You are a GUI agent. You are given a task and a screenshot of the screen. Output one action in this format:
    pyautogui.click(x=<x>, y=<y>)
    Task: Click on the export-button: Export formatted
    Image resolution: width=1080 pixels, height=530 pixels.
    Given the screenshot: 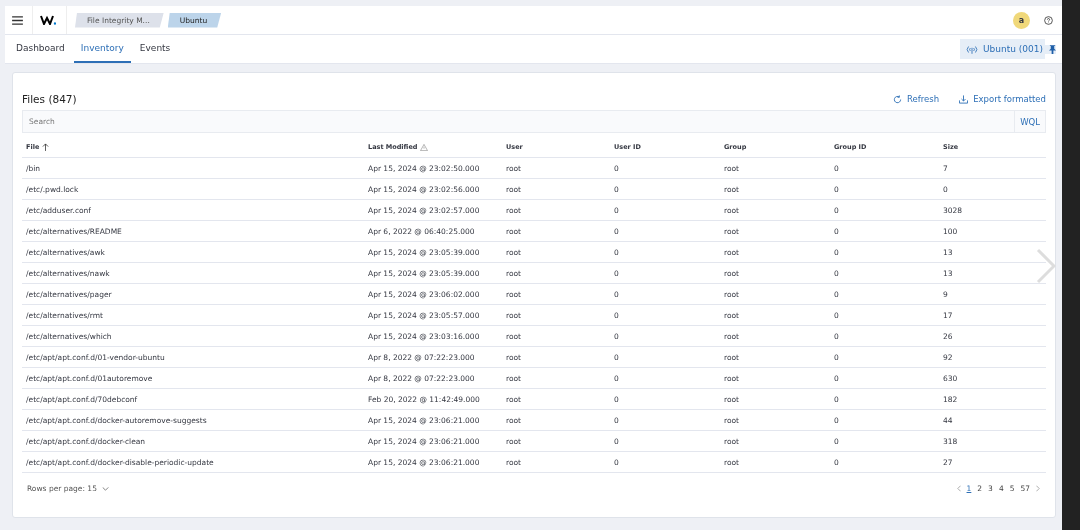 What is the action you would take?
    pyautogui.click(x=1002, y=99)
    